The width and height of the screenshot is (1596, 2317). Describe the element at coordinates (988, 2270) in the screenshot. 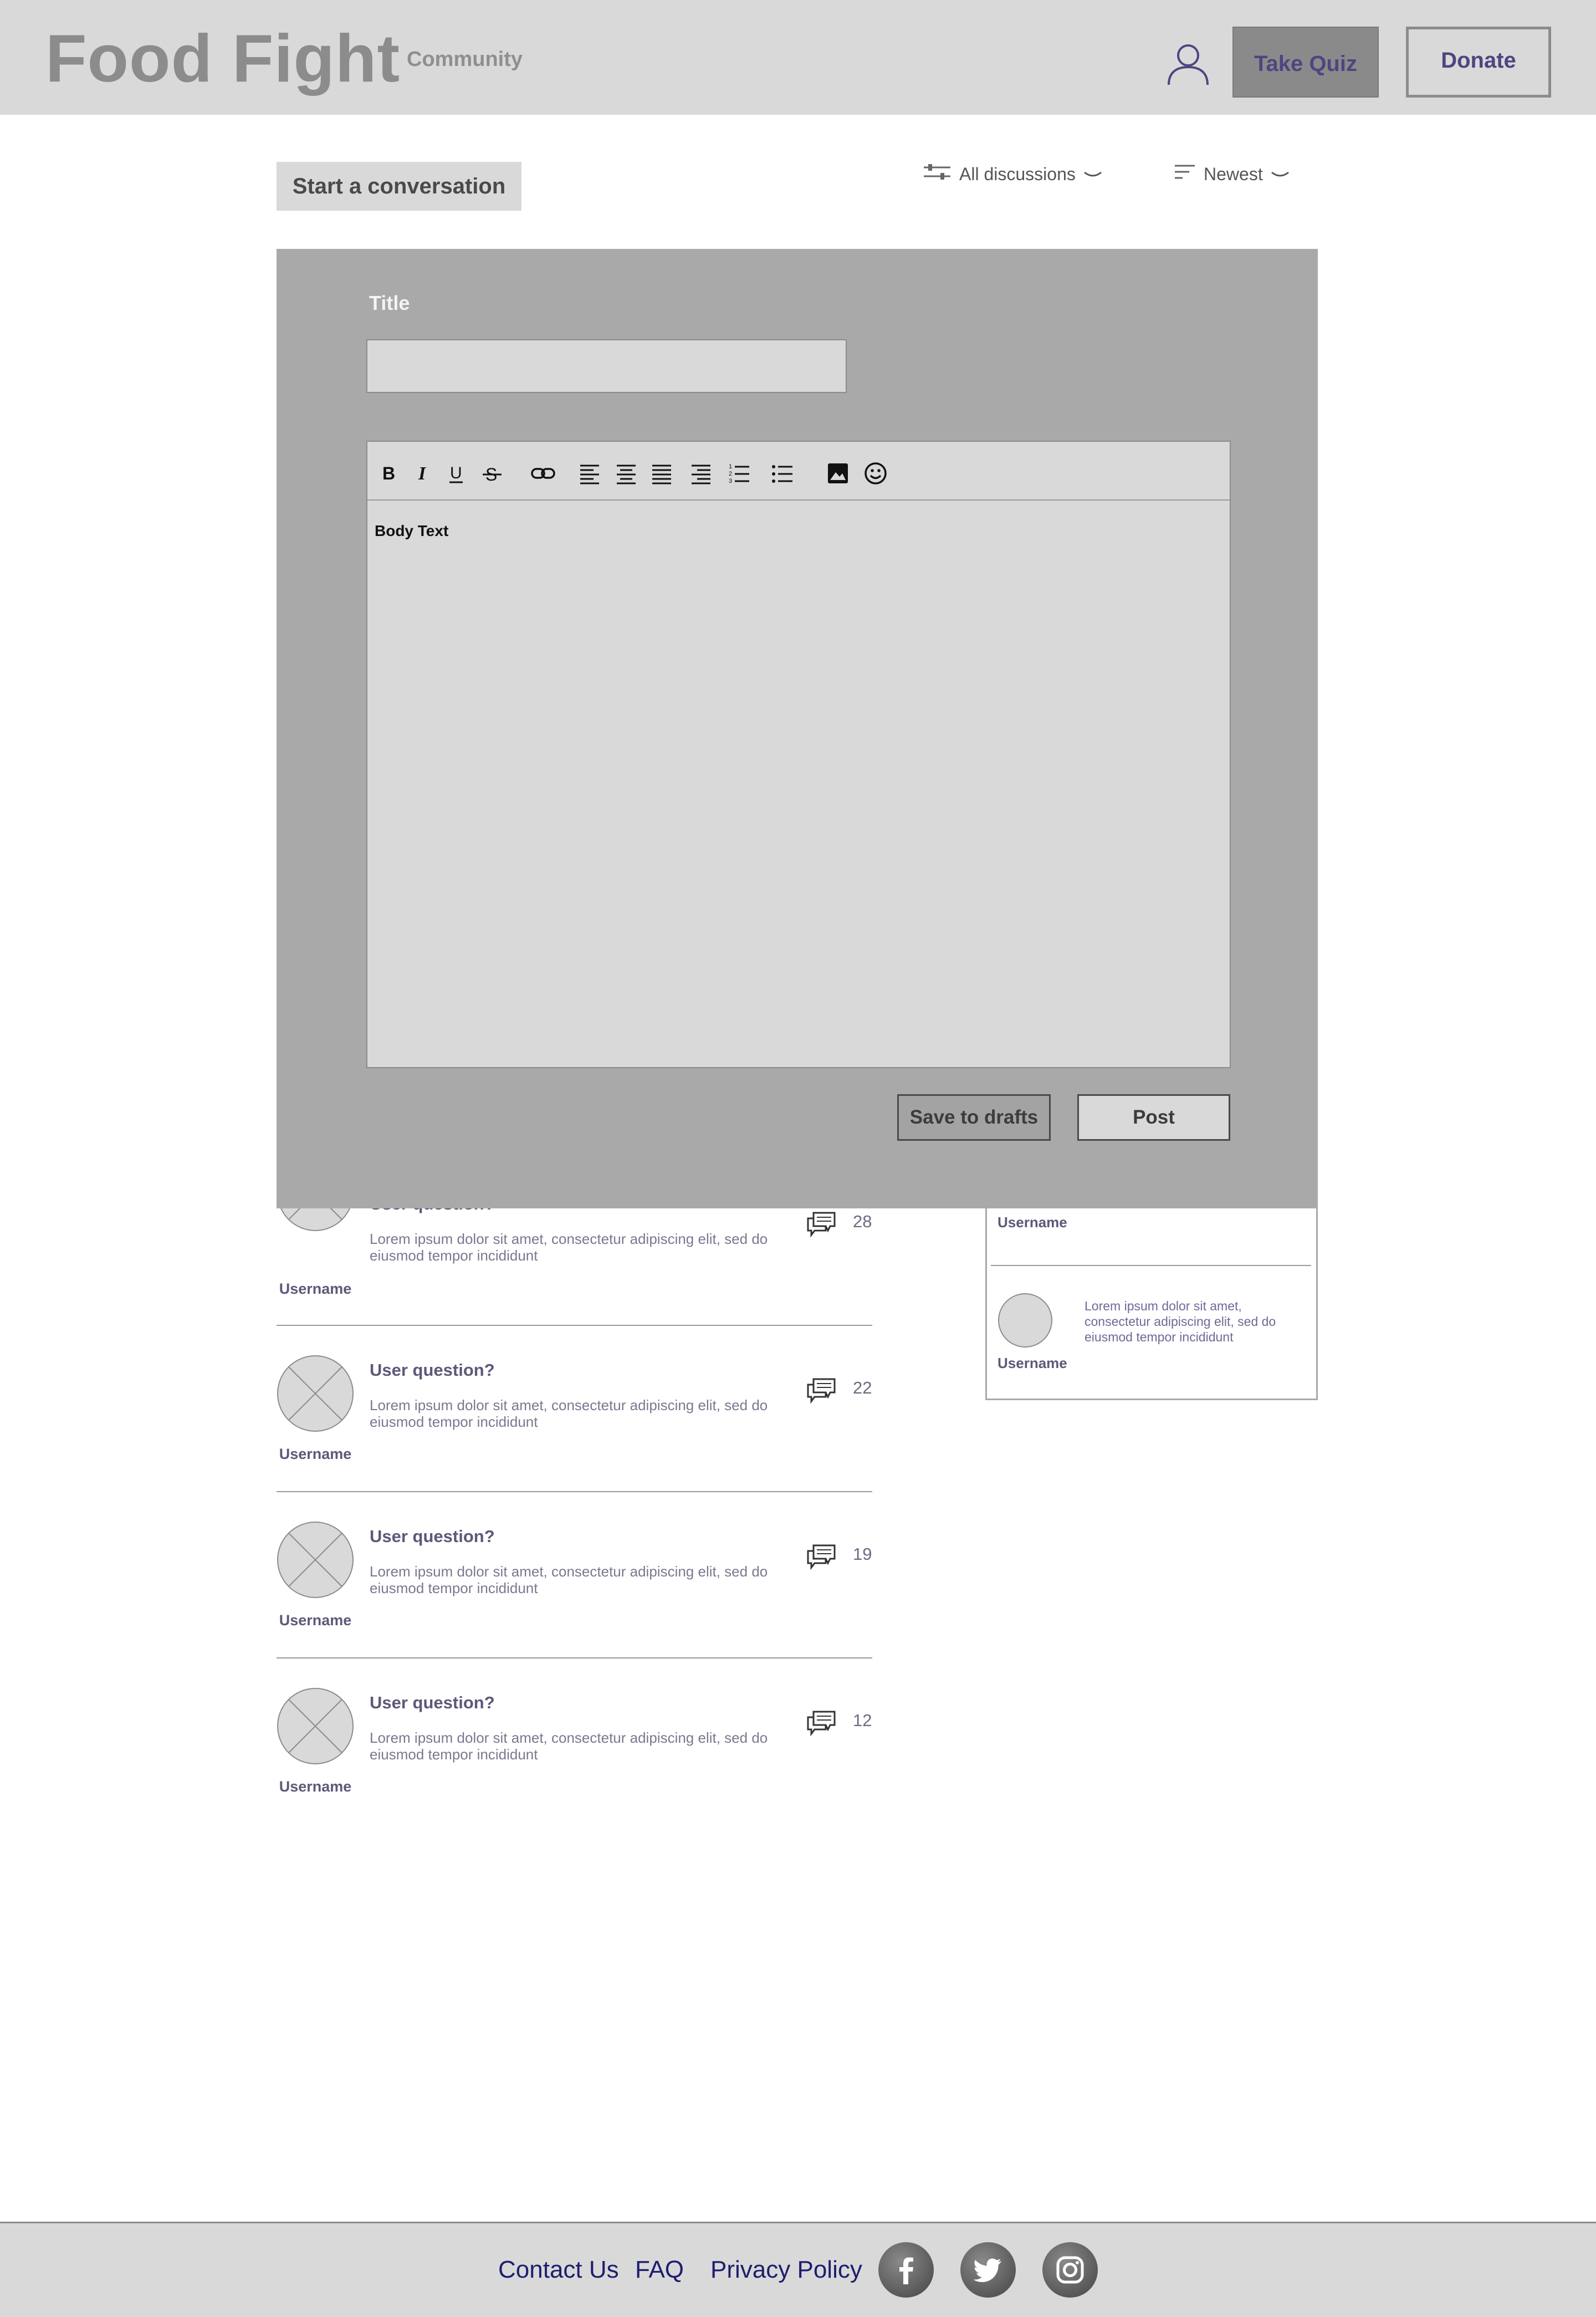

I see `twitter-icon` at that location.